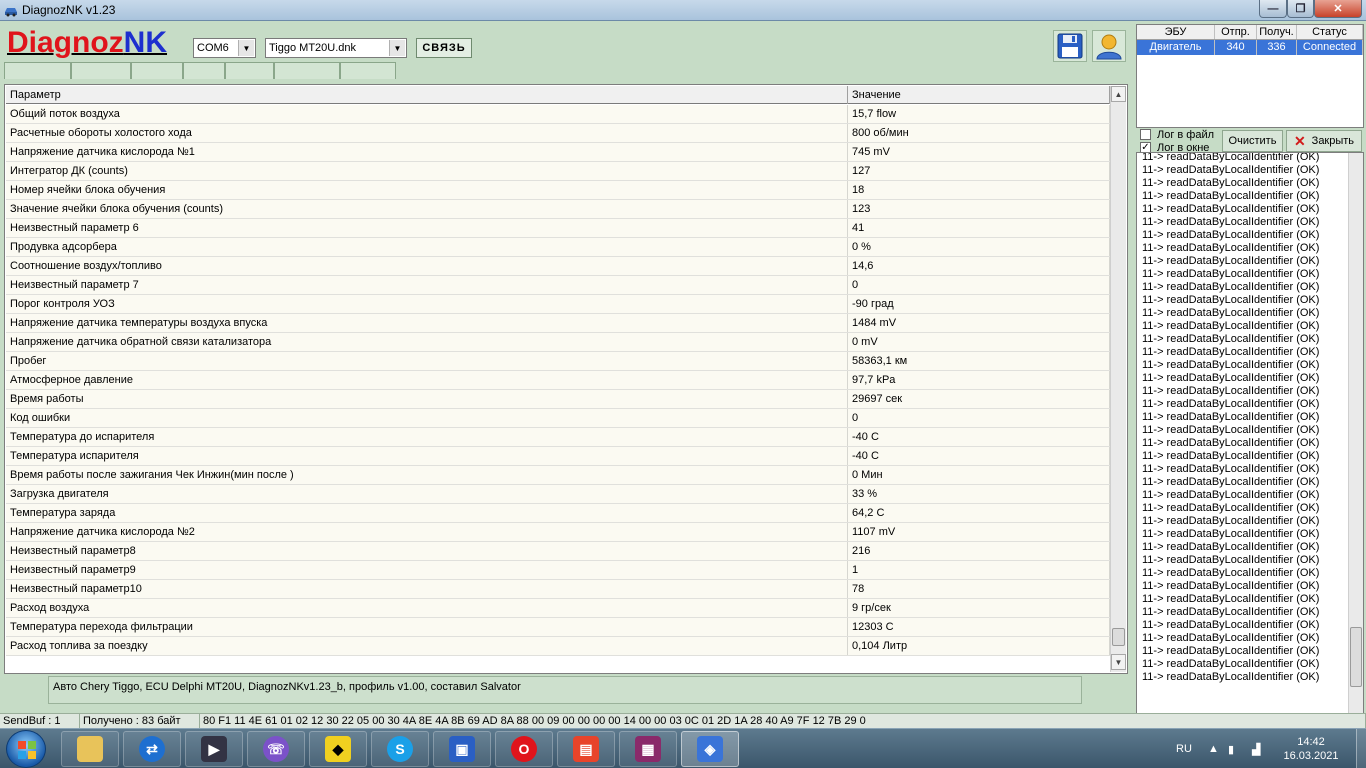  Describe the element at coordinates (1256, 748) in the screenshot. I see `signal-icon: ▟` at that location.